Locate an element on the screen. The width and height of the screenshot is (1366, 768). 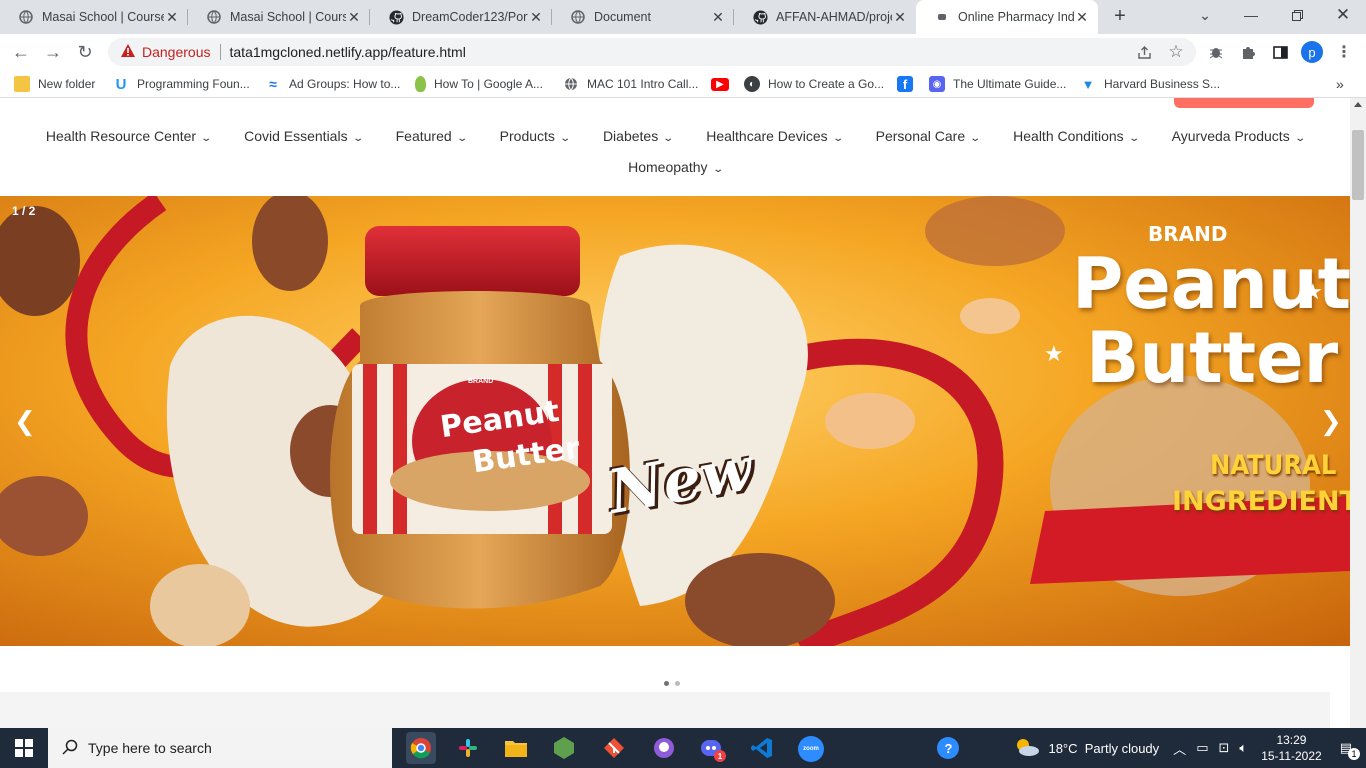
notification-icon: ▤ 1 is located at coordinates (1350, 750).